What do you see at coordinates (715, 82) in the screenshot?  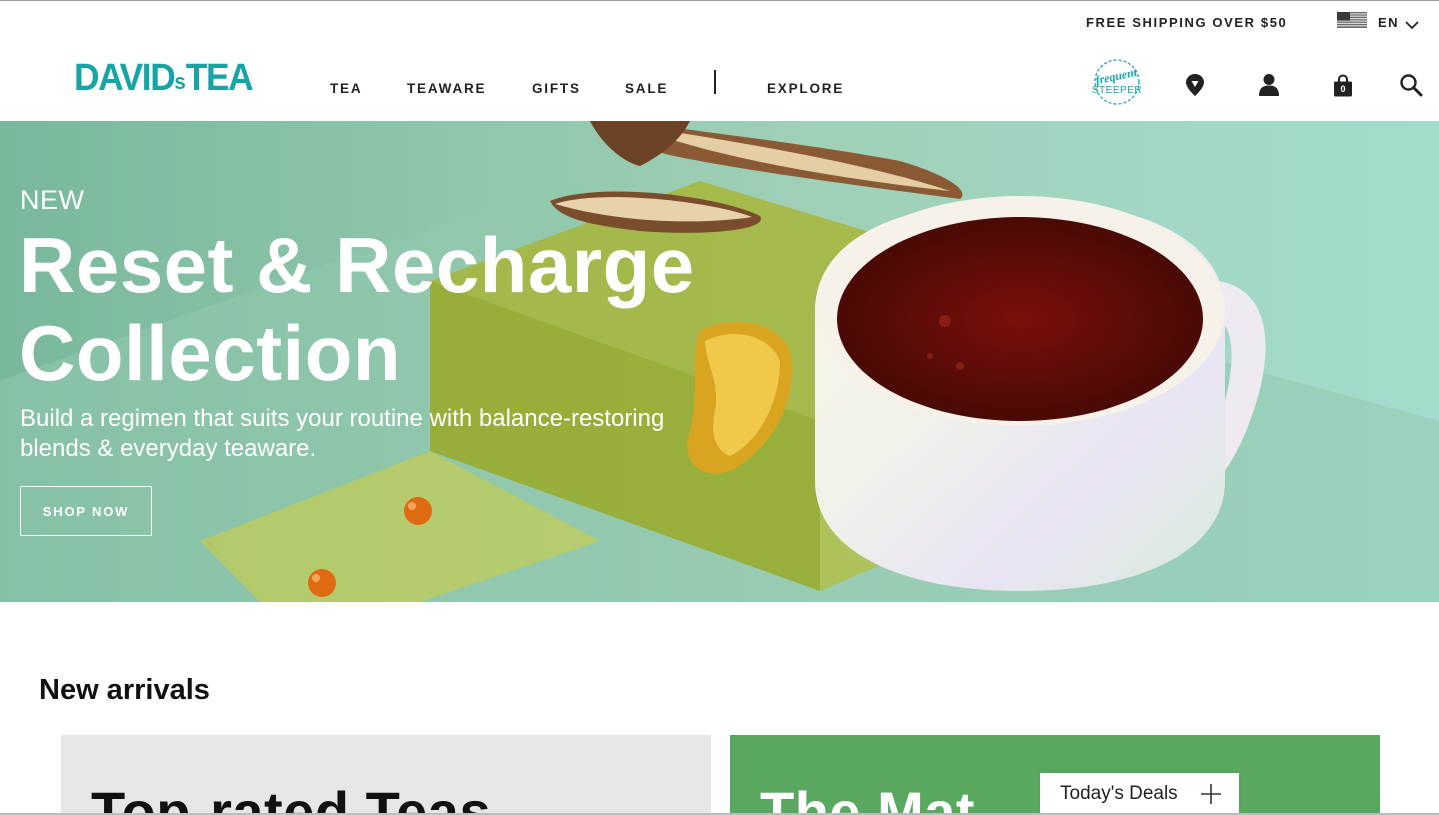 I see `nav-divider` at bounding box center [715, 82].